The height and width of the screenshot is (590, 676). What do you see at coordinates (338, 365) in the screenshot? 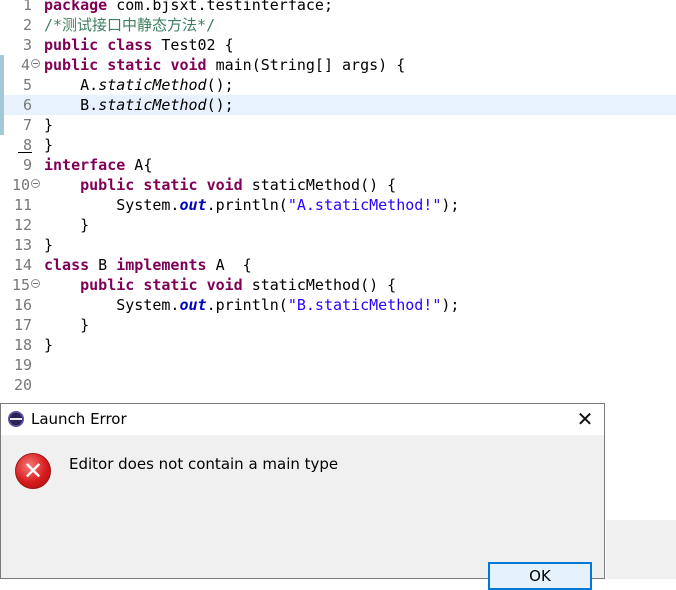
I see `code-line: 19` at bounding box center [338, 365].